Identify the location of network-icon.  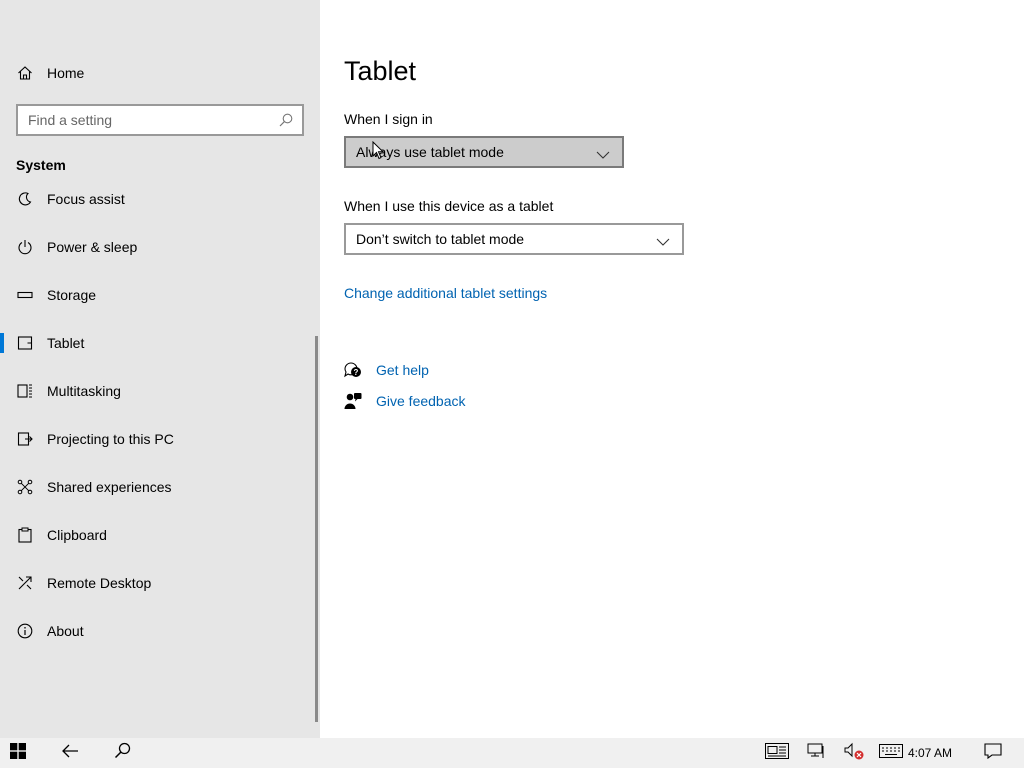
(816, 753).